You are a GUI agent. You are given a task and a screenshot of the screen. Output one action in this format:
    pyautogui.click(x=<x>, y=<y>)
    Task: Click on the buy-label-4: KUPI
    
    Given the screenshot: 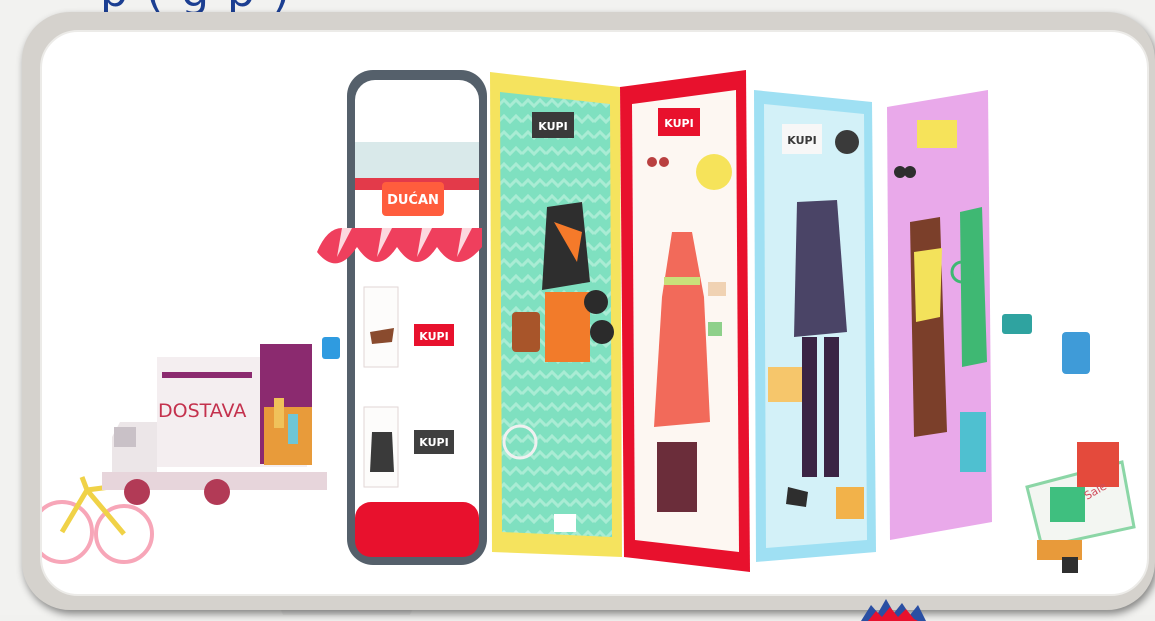 What is the action you would take?
    pyautogui.click(x=678, y=123)
    